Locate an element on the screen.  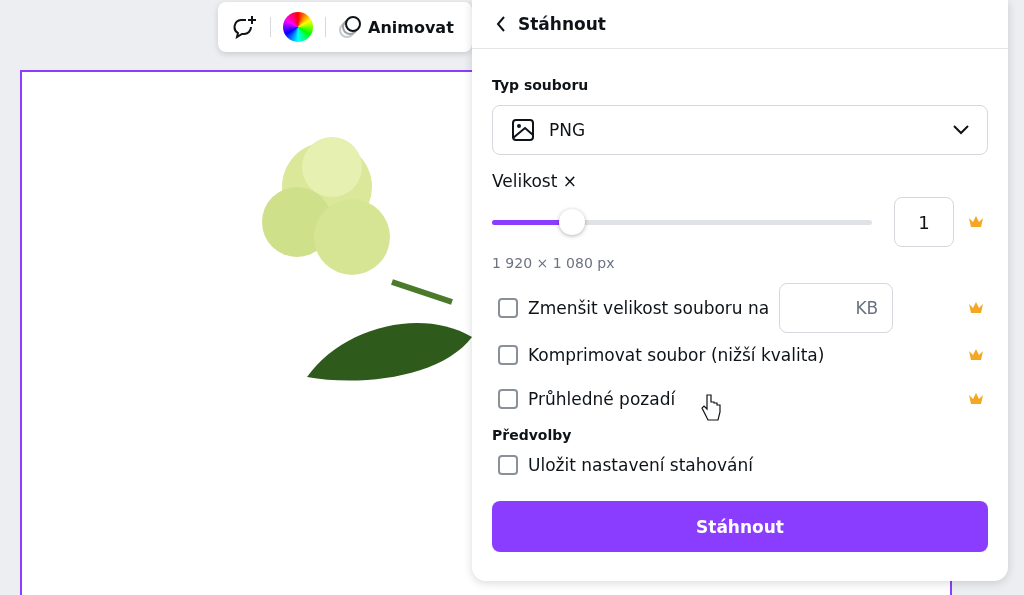
option-label: Komprimovat soubor (nižší kvalita) is located at coordinates (676, 355).